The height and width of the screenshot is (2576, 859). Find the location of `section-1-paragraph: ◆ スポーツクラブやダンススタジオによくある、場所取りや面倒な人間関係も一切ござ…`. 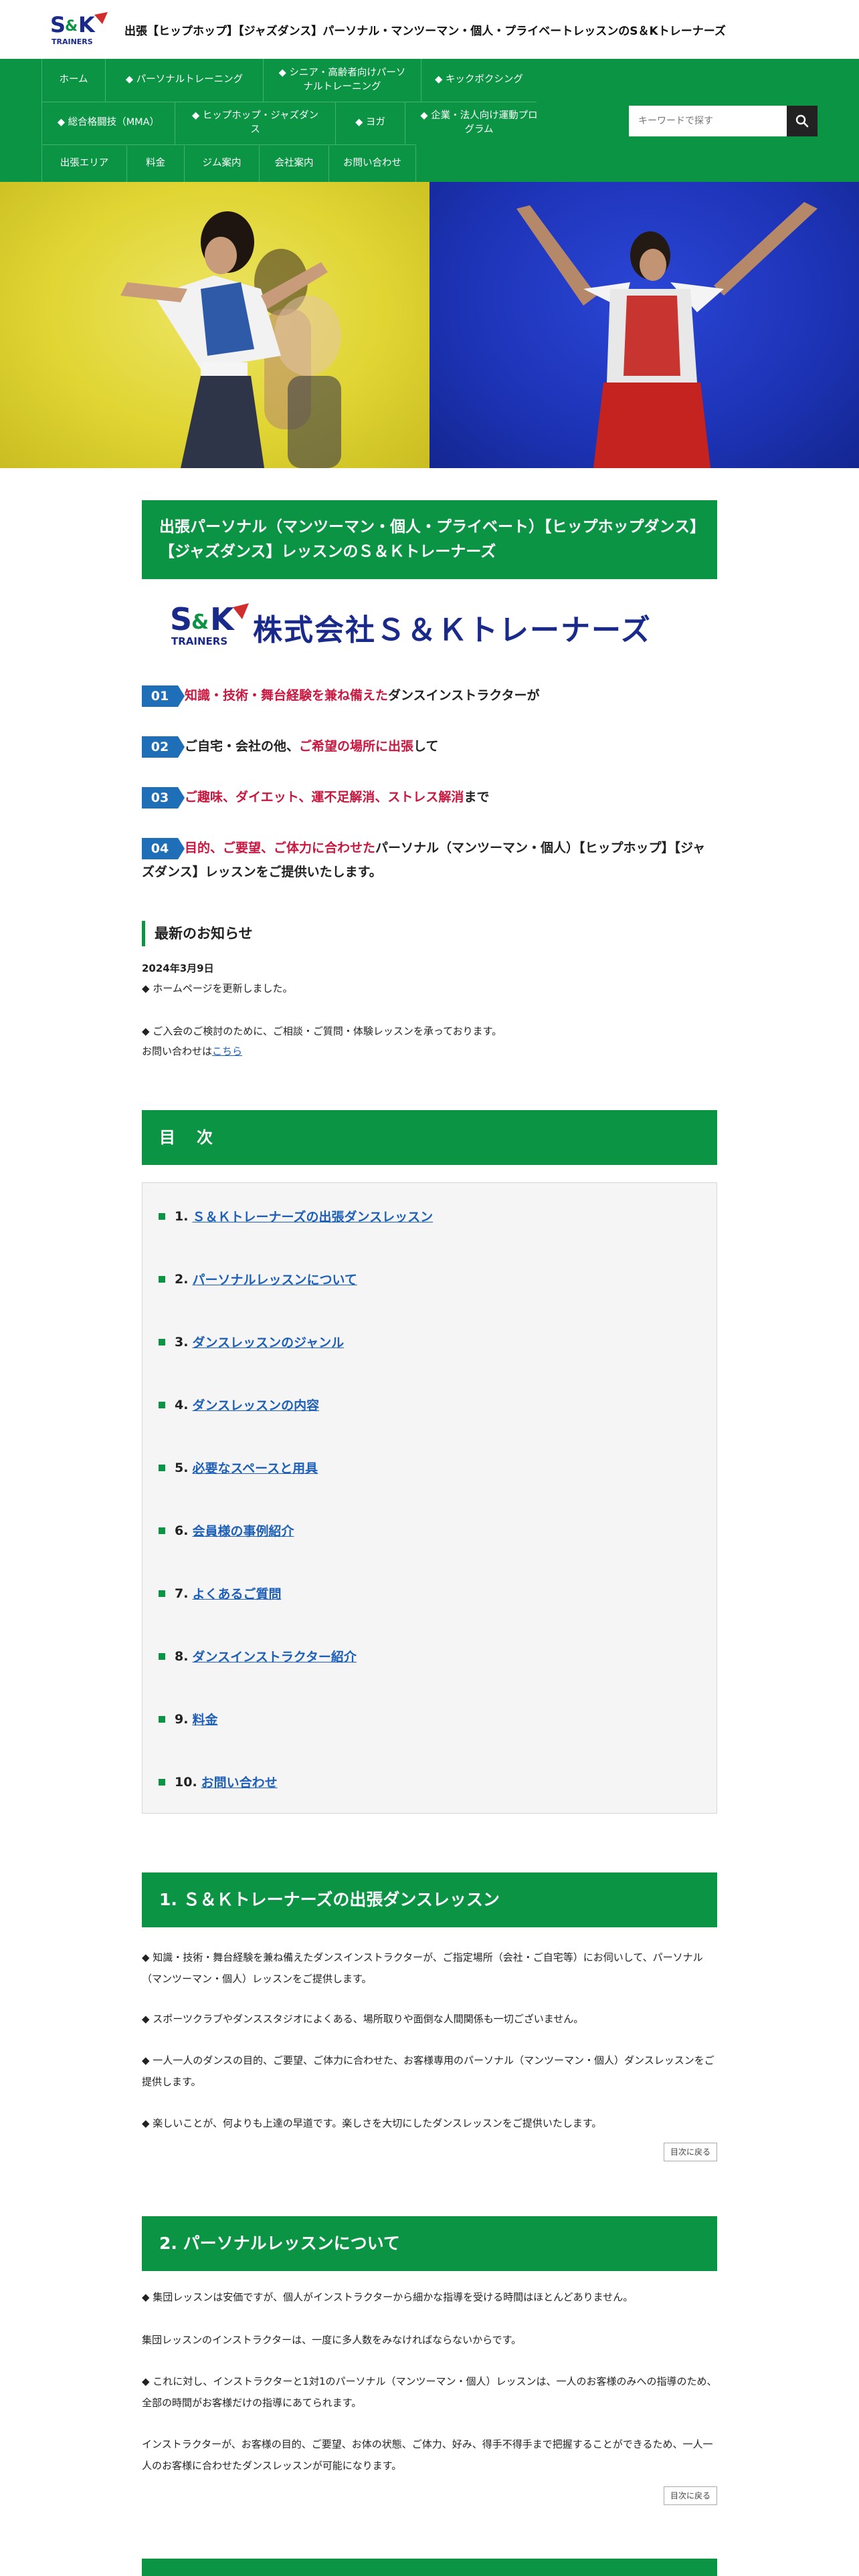

section-1-paragraph: ◆ スポーツクラブやダンススタジオによくある、場所取りや面倒な人間関係も一切ござ… is located at coordinates (363, 2019).